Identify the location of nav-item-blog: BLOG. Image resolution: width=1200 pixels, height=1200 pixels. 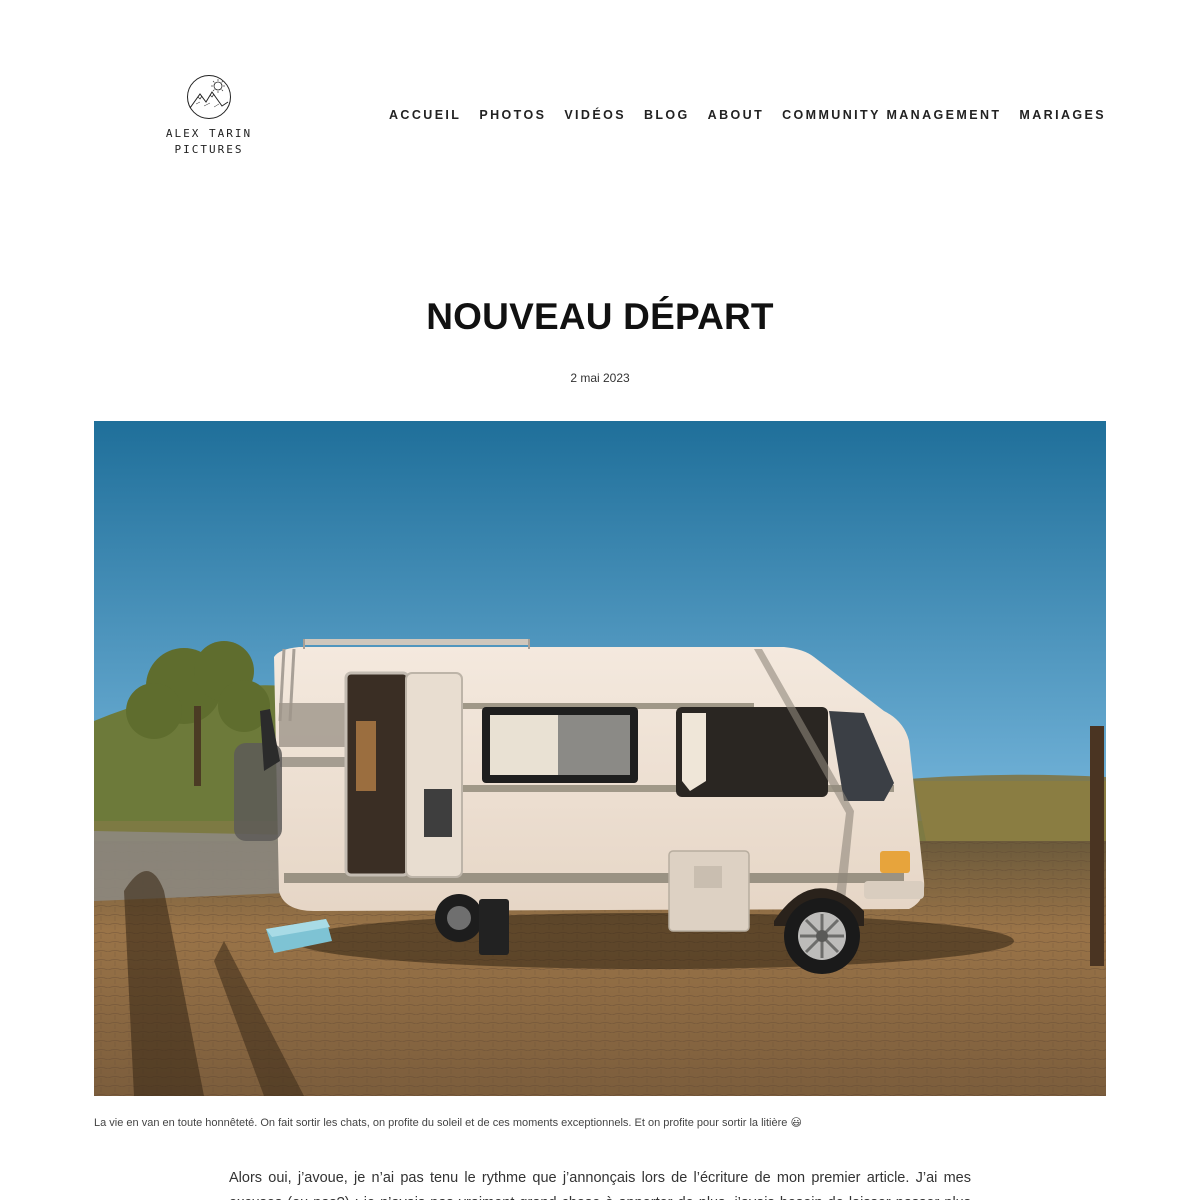
(667, 115).